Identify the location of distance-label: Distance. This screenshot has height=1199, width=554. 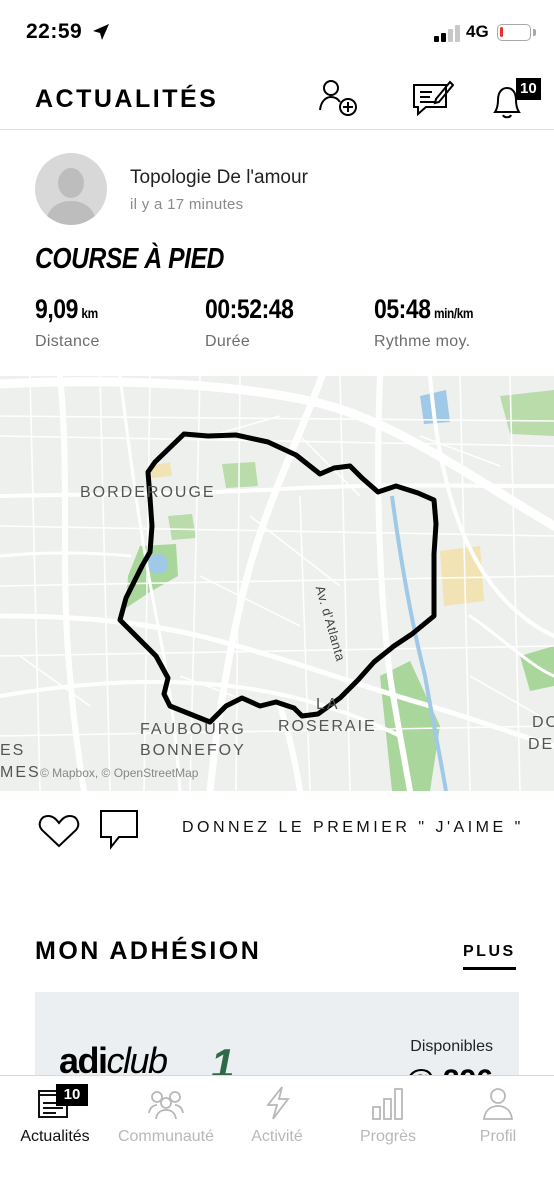
(67, 341).